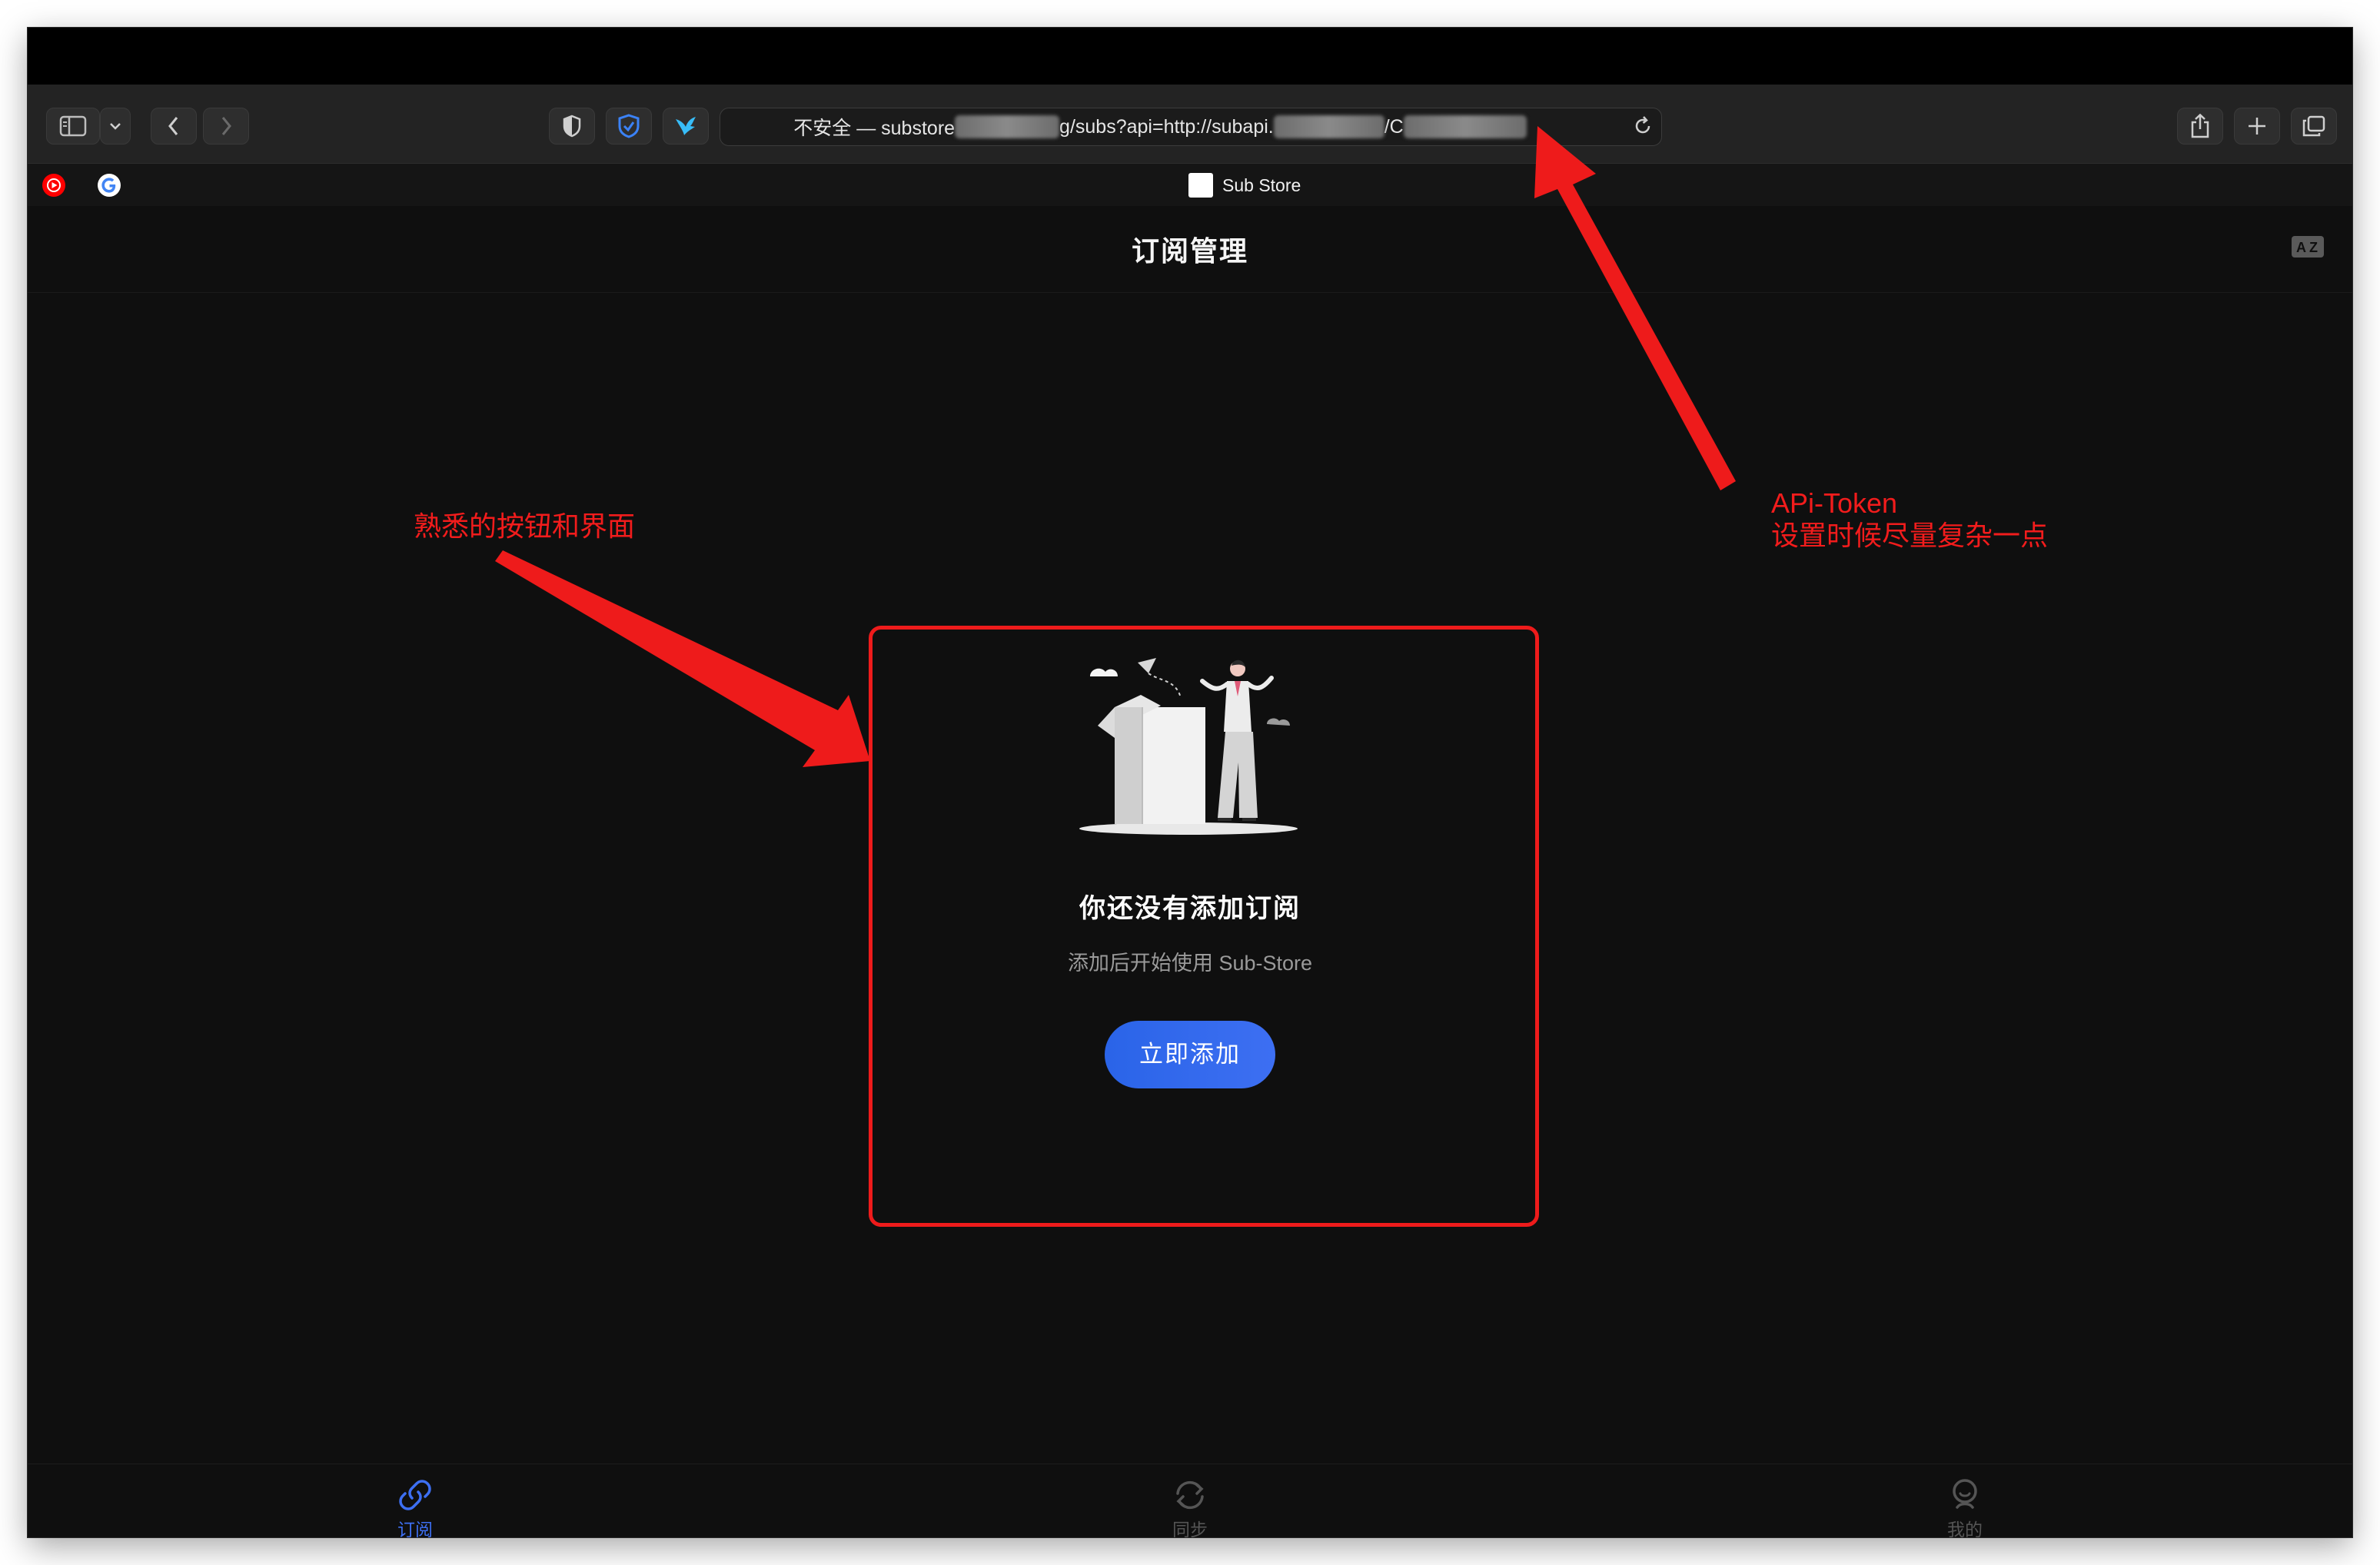 The image size is (2380, 1565). What do you see at coordinates (1835, 503) in the screenshot?
I see `annotation-right-note-line1: APi-Token` at bounding box center [1835, 503].